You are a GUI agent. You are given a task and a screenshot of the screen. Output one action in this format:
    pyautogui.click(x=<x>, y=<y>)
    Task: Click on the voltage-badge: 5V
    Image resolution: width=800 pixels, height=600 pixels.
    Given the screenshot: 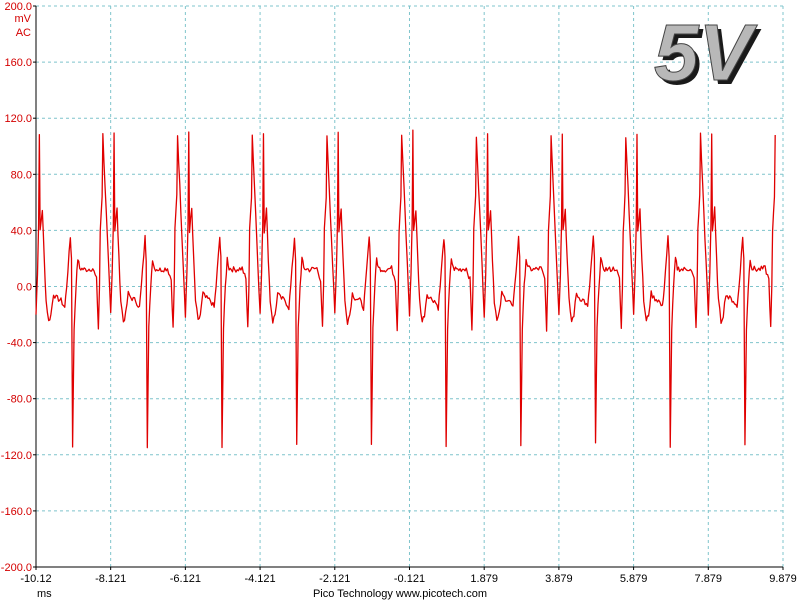 What is the action you would take?
    pyautogui.click(x=705, y=52)
    